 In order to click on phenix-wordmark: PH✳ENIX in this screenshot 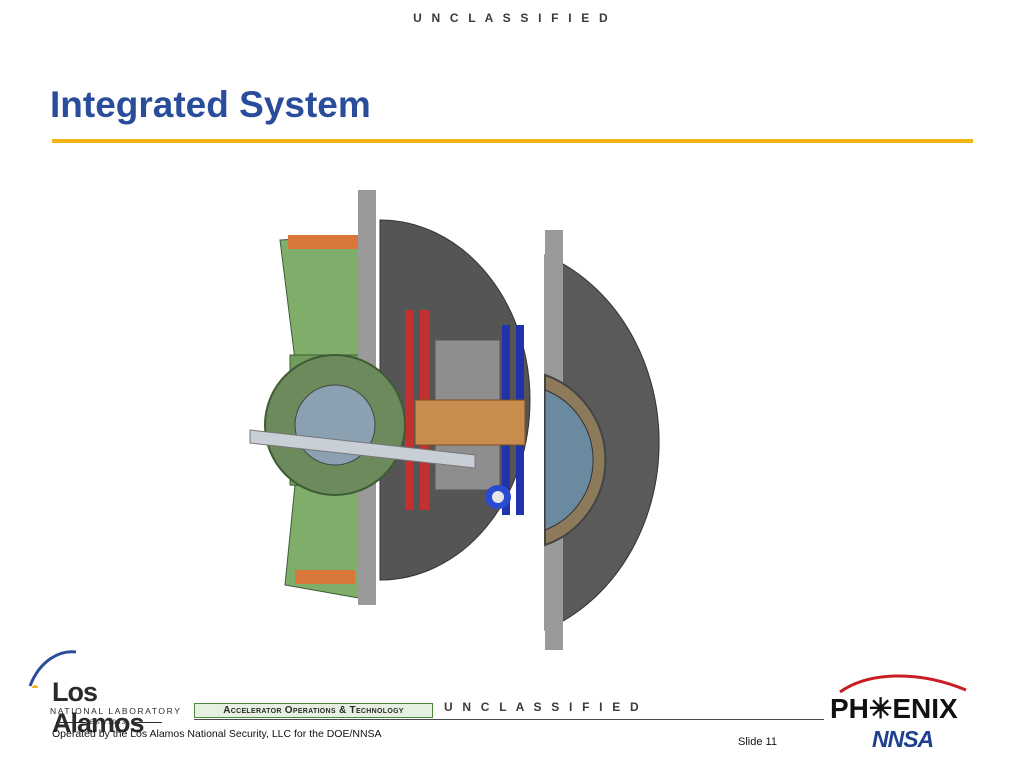, I will do `click(894, 708)`.